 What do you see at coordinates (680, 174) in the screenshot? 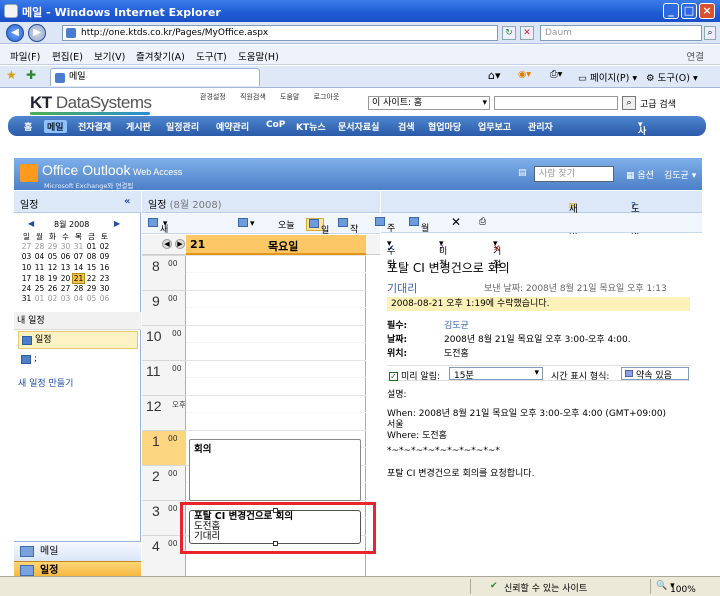
I see `user-menu: 김도균 ▾` at bounding box center [680, 174].